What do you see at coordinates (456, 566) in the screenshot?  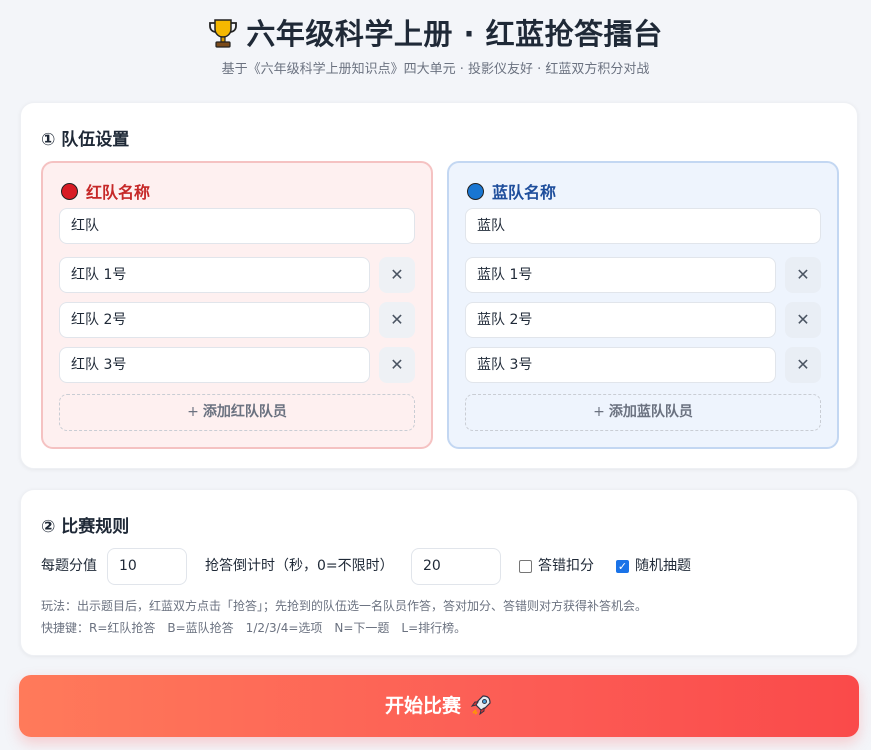 I see `timer-input: 20` at bounding box center [456, 566].